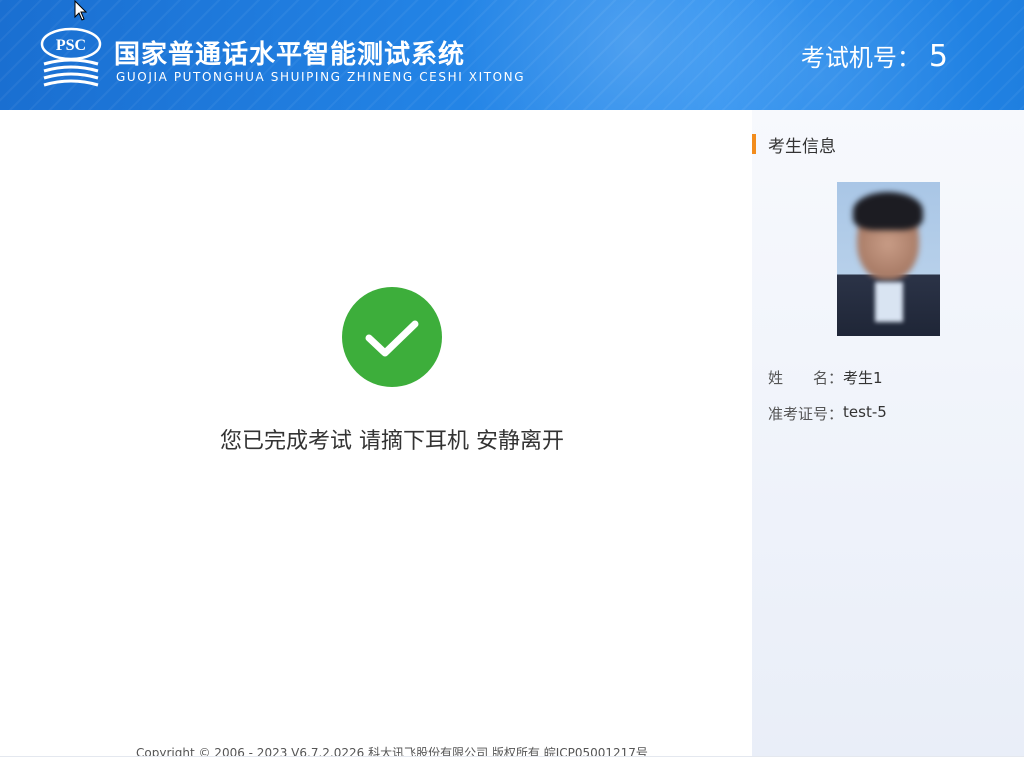  Describe the element at coordinates (863, 378) in the screenshot. I see `candidate-name-value: 考生1` at that location.